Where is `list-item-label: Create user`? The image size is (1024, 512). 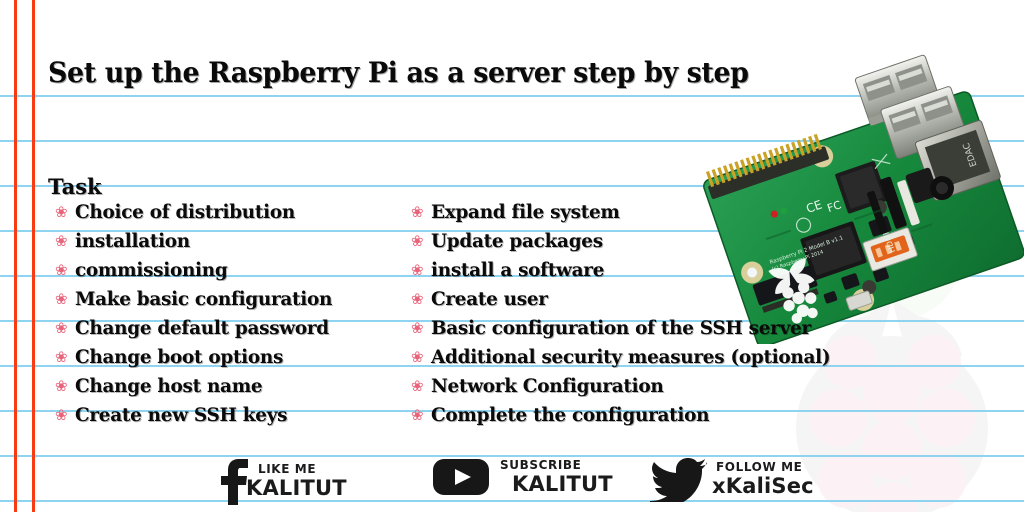
list-item-label: Create user is located at coordinates (489, 299).